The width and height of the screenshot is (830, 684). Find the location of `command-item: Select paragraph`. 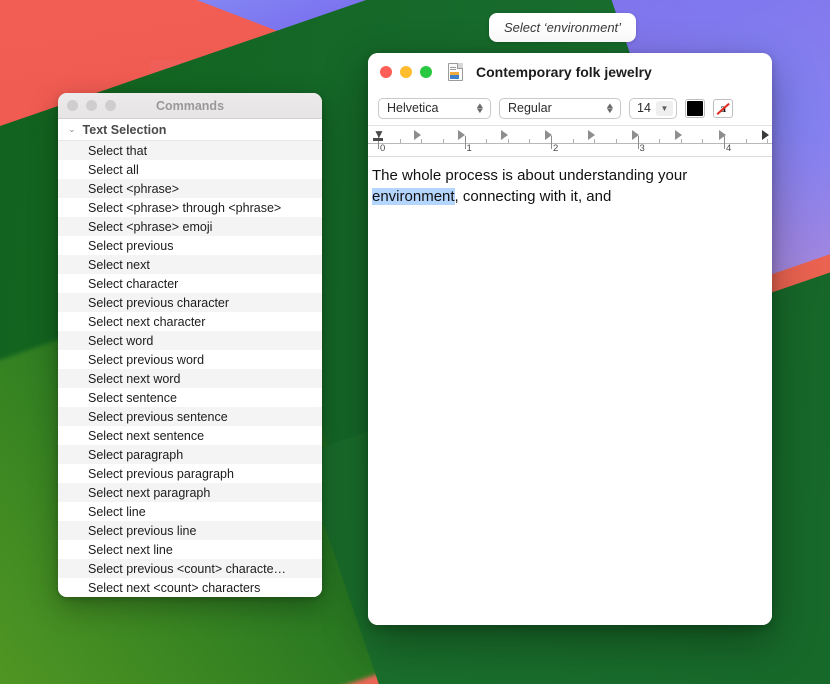

command-item: Select paragraph is located at coordinates (190, 454).